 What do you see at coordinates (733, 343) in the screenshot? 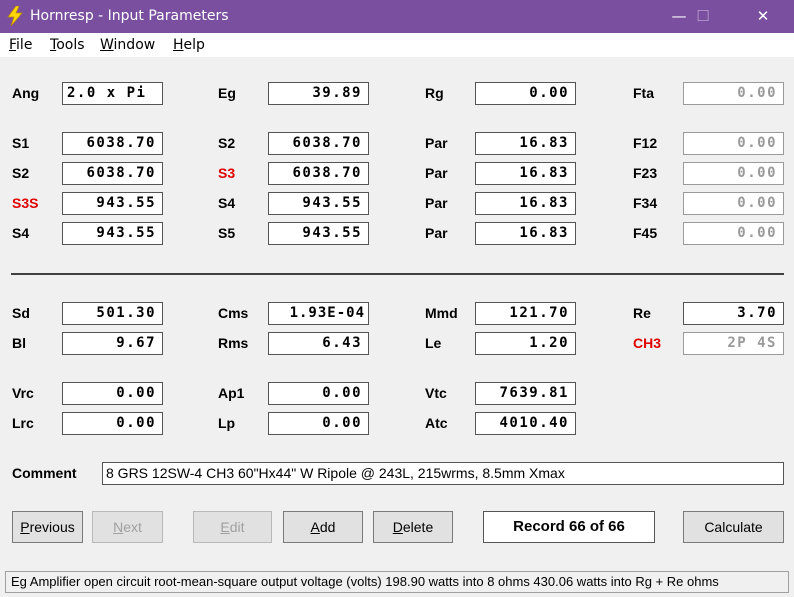
I see `ch3-field: 2P 4S` at bounding box center [733, 343].